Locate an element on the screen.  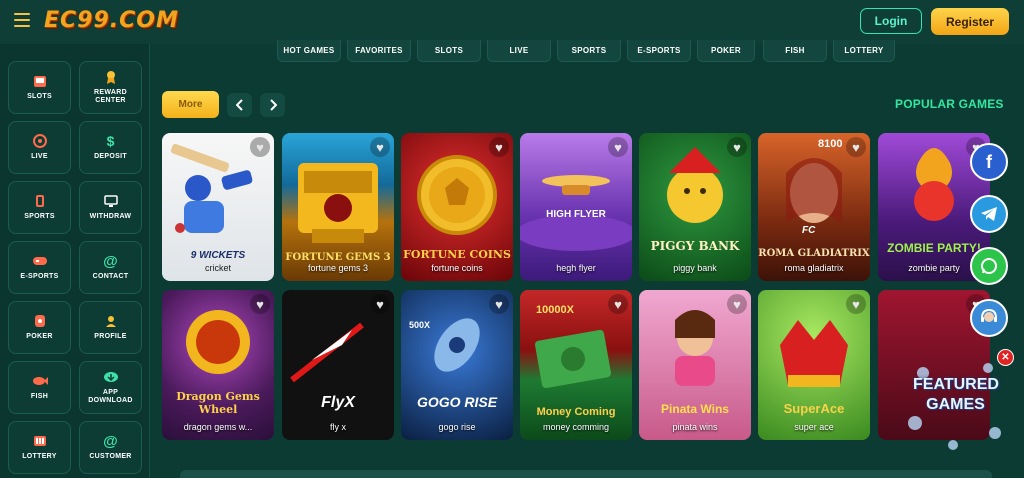
game-card-gogo-rise: 500X GOGO RISE gogo rise ♥ is located at coordinates (457, 365).